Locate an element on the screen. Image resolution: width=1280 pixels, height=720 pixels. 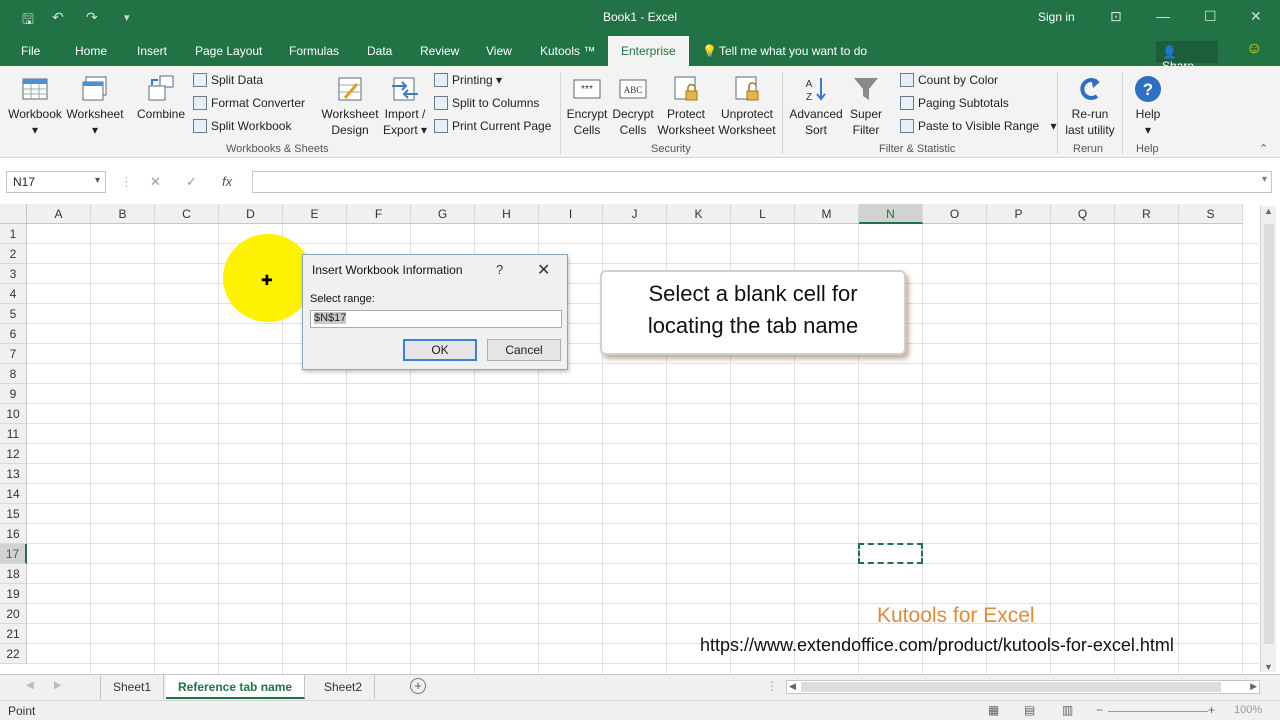
split-data-button: Split Data is located at coordinates (228, 80).